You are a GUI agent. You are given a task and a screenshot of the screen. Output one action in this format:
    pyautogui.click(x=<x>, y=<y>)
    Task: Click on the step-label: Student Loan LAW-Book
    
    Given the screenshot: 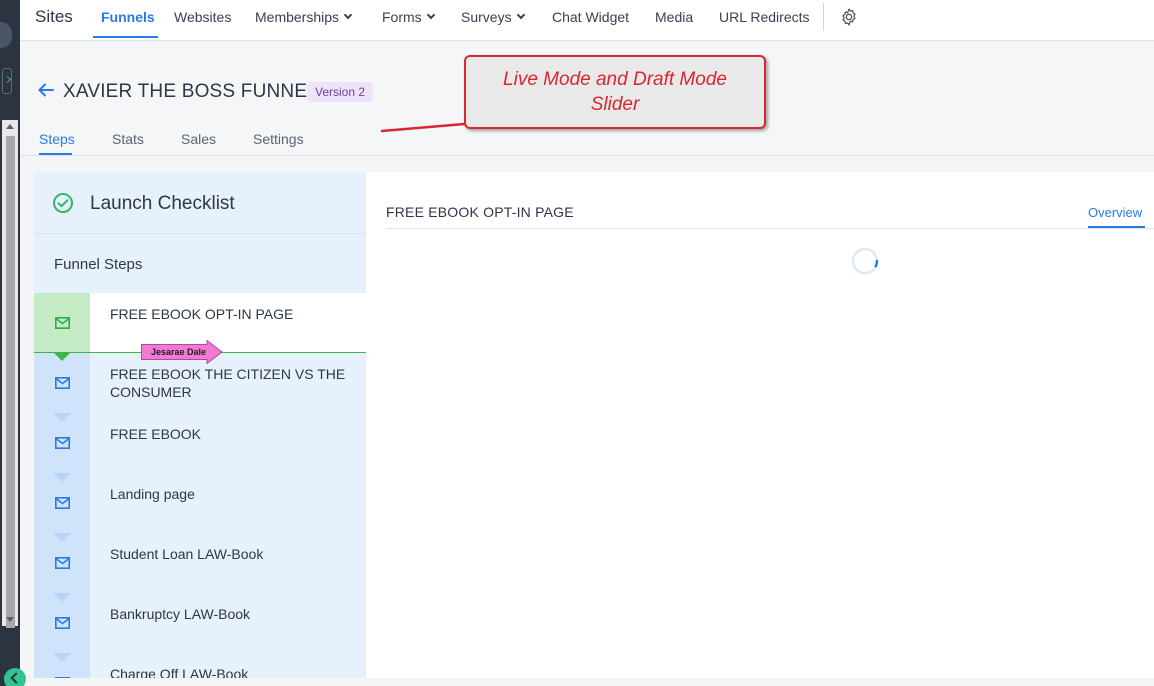 What is the action you would take?
    pyautogui.click(x=187, y=554)
    